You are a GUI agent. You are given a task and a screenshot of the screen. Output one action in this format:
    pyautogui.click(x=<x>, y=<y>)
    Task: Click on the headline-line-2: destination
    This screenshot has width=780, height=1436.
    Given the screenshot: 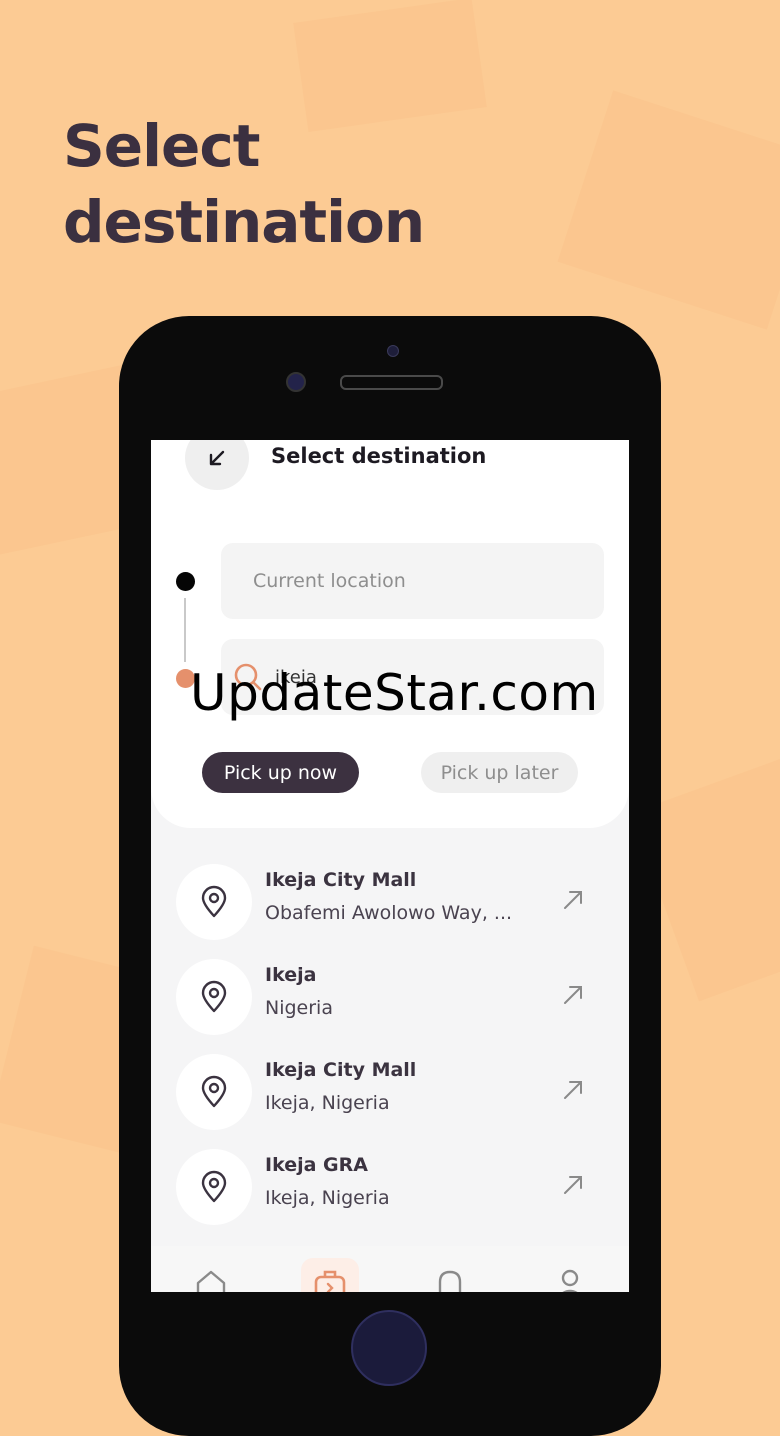 What is the action you would take?
    pyautogui.click(x=244, y=222)
    